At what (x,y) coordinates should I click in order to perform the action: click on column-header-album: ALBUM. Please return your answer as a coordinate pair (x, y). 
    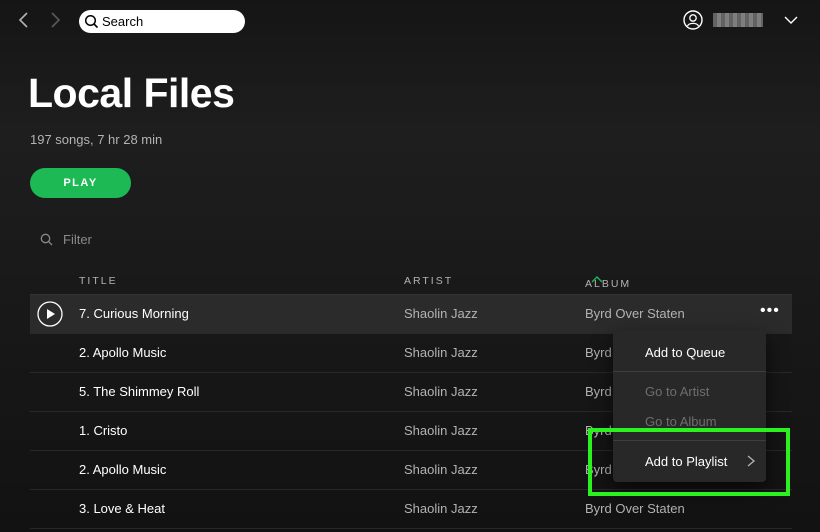
    Looking at the image, I should click on (607, 282).